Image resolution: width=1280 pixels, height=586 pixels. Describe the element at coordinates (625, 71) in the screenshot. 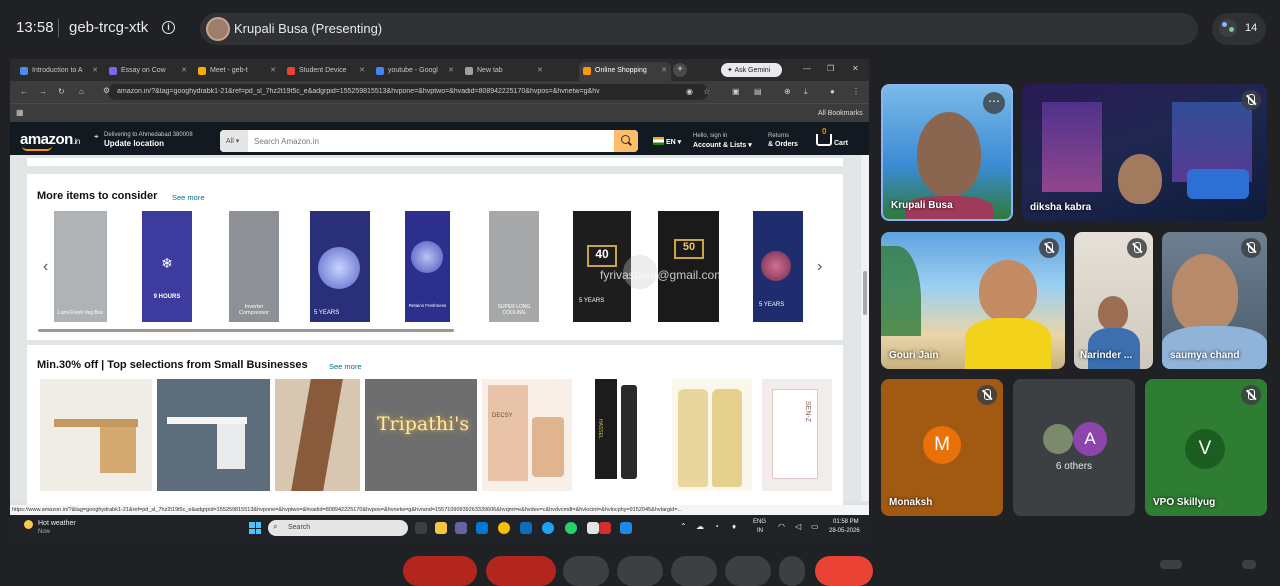

I see `browser-tab-active: Online Shopping ✕` at that location.